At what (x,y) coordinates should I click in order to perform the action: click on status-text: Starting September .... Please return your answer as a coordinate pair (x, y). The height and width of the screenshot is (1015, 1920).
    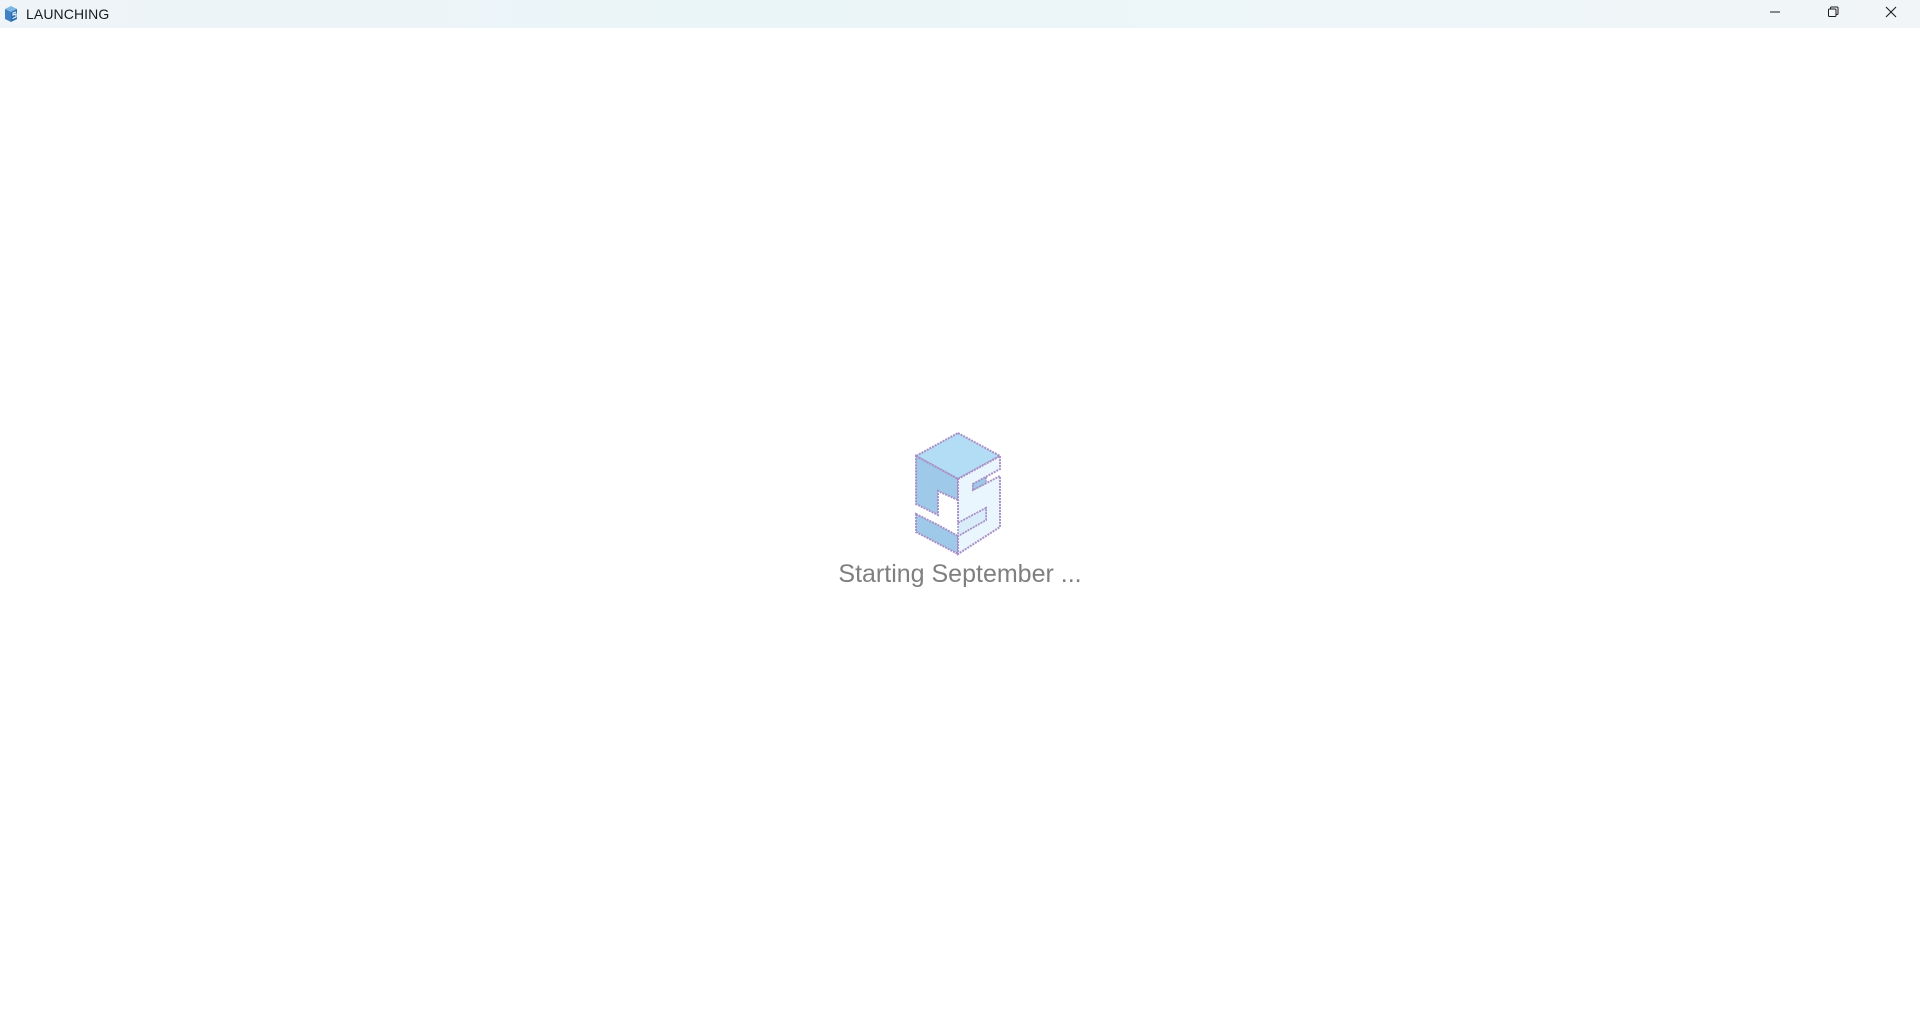
    Looking at the image, I should click on (960, 574).